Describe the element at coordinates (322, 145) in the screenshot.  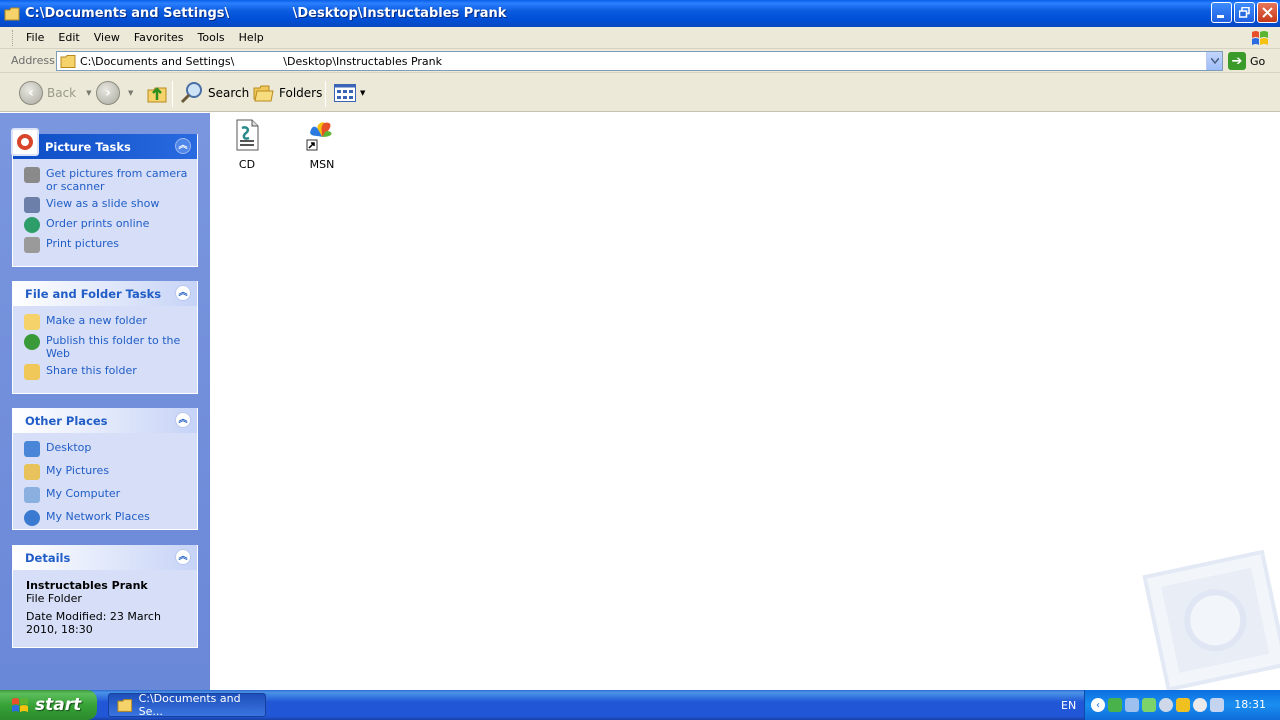
I see `file-item-msn: MSN` at that location.